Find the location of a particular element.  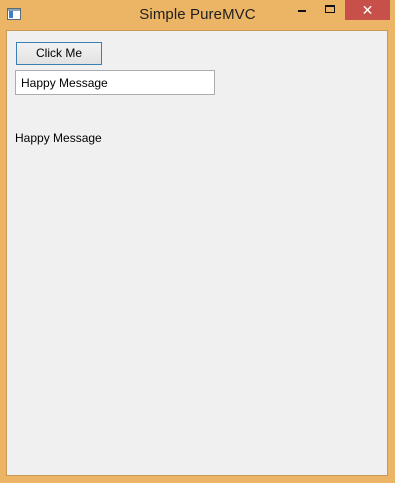

maximize-button is located at coordinates (329, 10).